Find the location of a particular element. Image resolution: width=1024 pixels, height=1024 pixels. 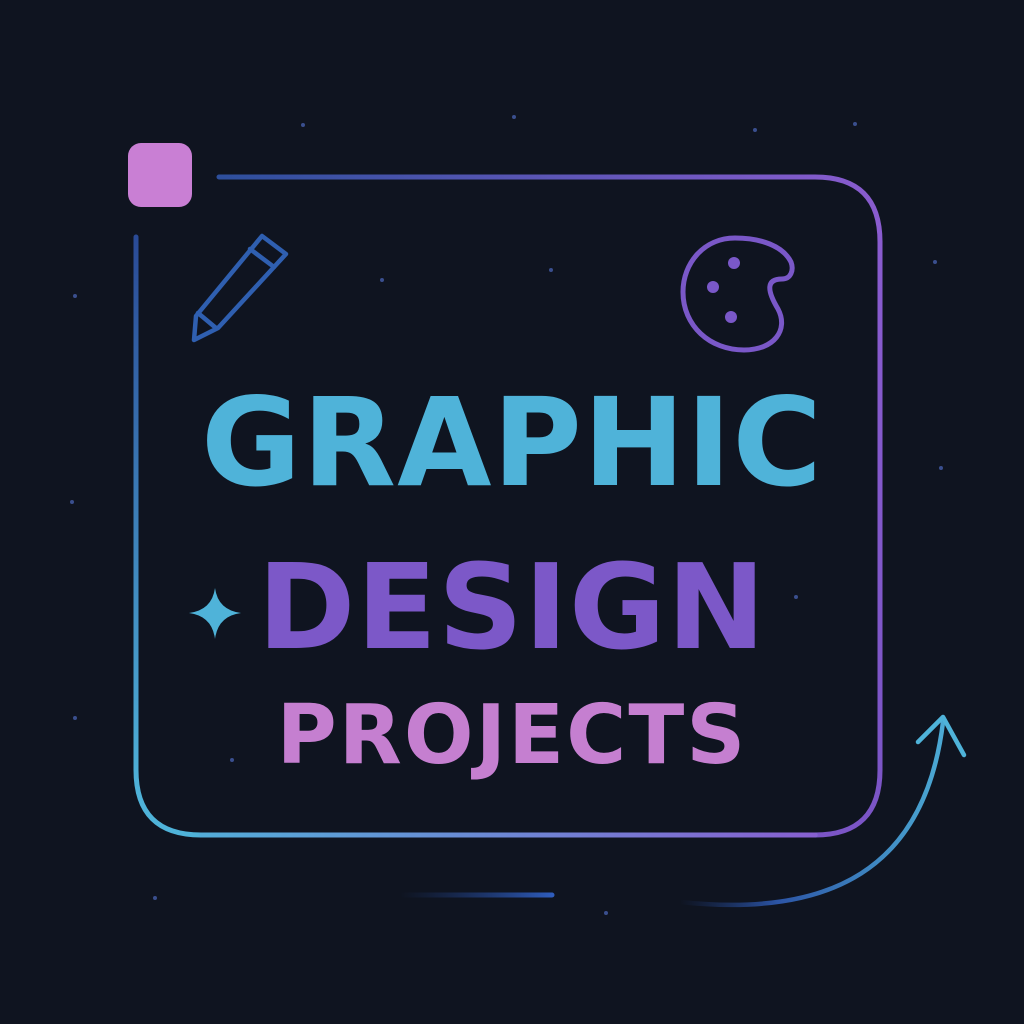

headline-line-projects: PROJECTS is located at coordinates (512, 735).